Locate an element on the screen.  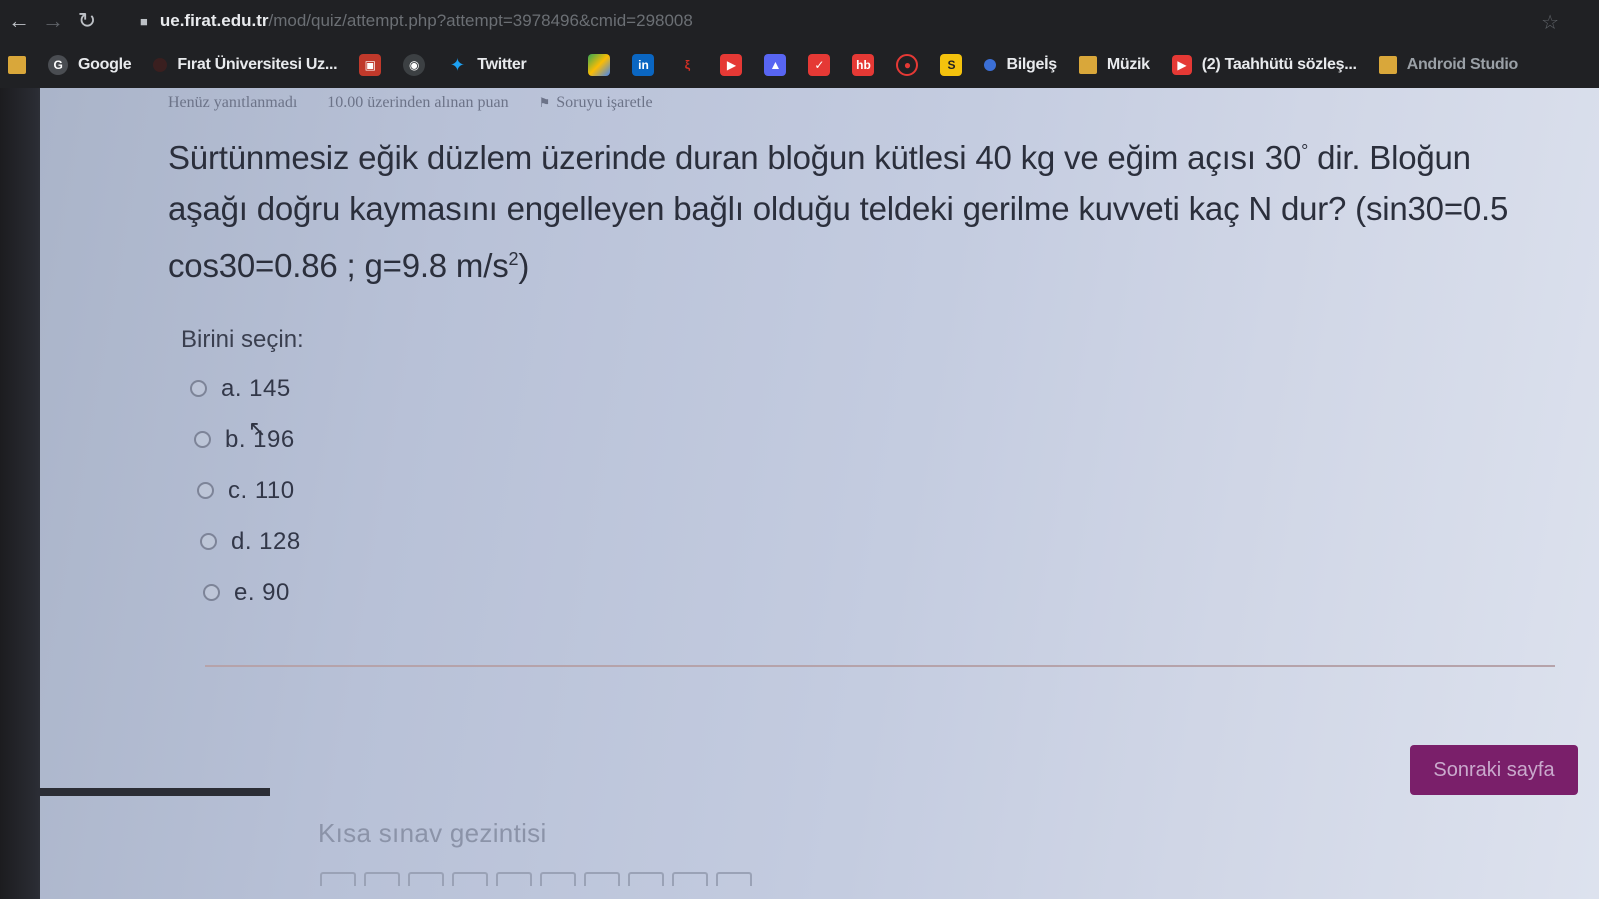
quiz-navigation-buttons is located at coordinates (536, 879).